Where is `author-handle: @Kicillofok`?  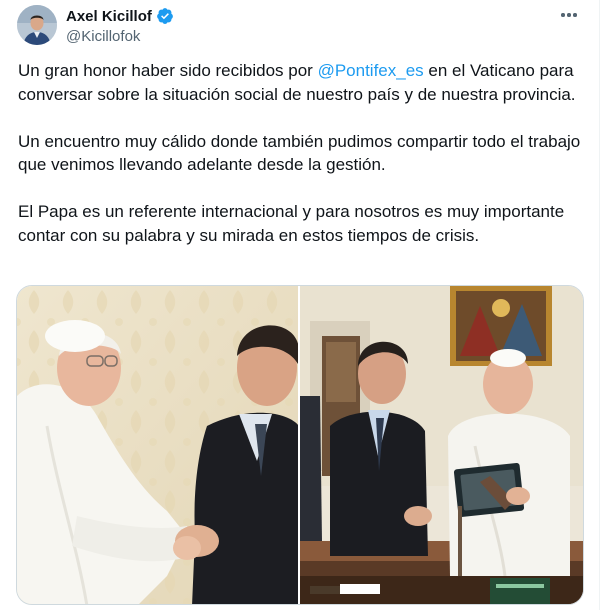
author-handle: @Kicillofok is located at coordinates (120, 36).